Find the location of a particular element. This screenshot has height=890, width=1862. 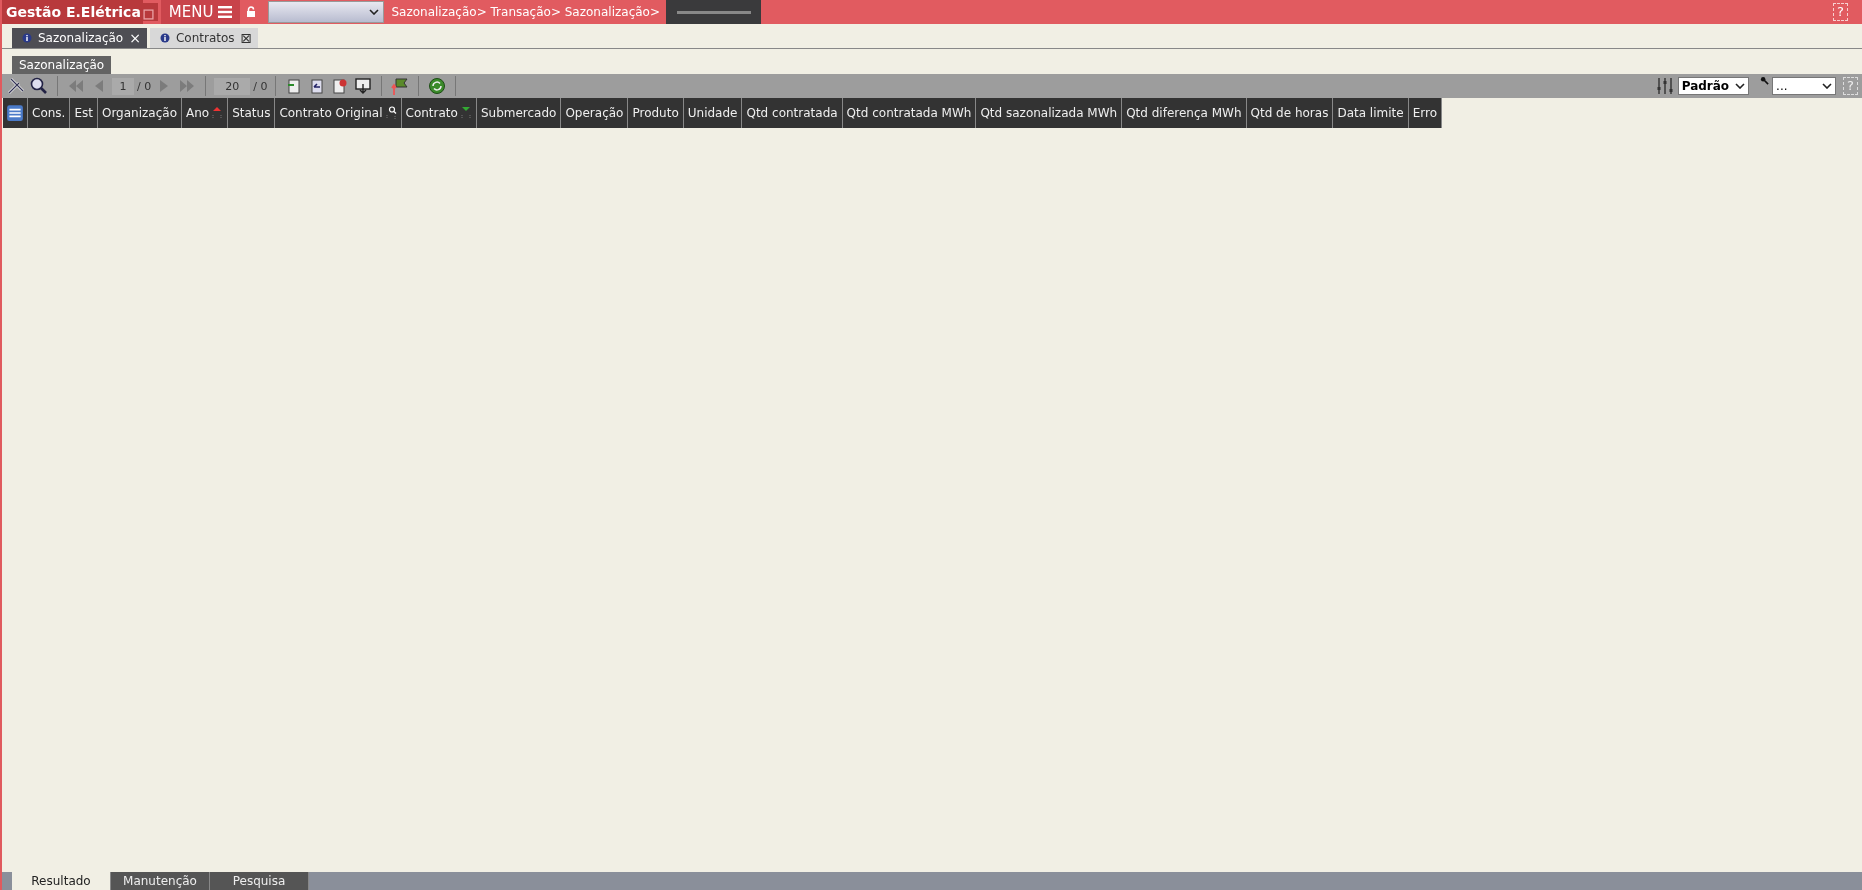

column-header: Qtd de horas is located at coordinates (1290, 113).